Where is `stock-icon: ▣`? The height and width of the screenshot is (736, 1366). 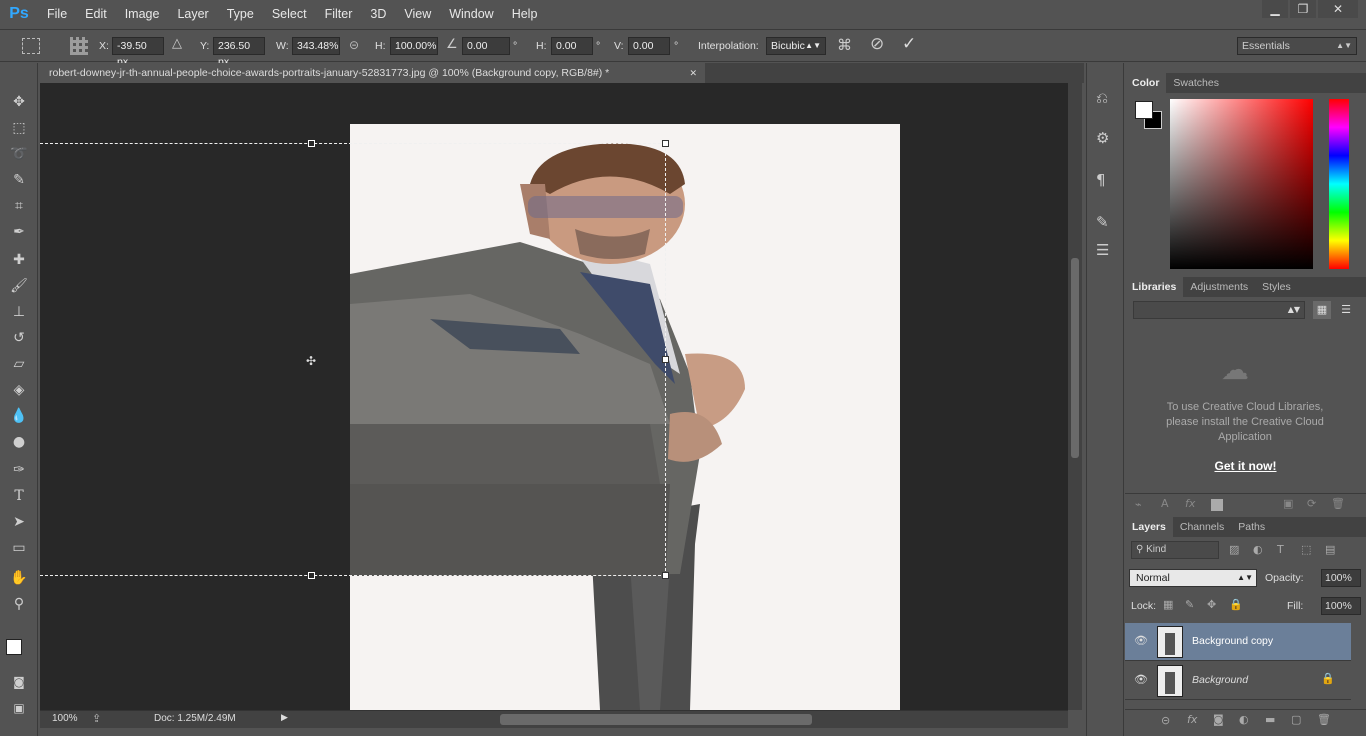 stock-icon: ▣ is located at coordinates (1288, 503).